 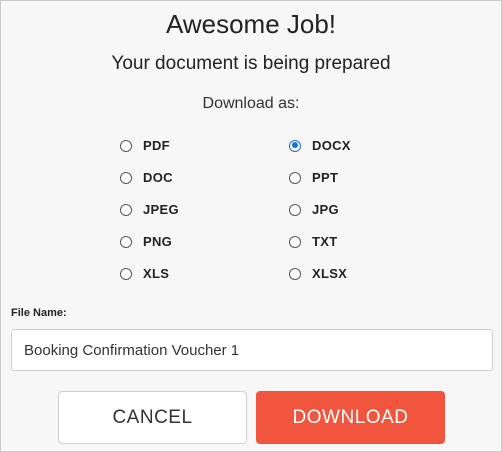 I want to click on dialog-title: Awesome Job!, so click(x=251, y=24).